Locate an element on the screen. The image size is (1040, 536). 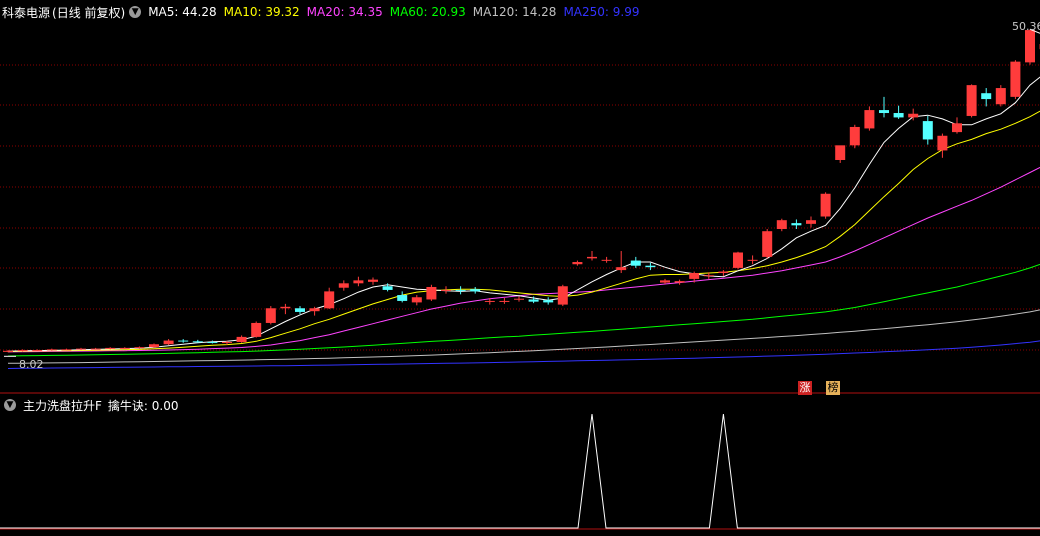
indicator-toggle-icon: ▼ is located at coordinates (10, 405).